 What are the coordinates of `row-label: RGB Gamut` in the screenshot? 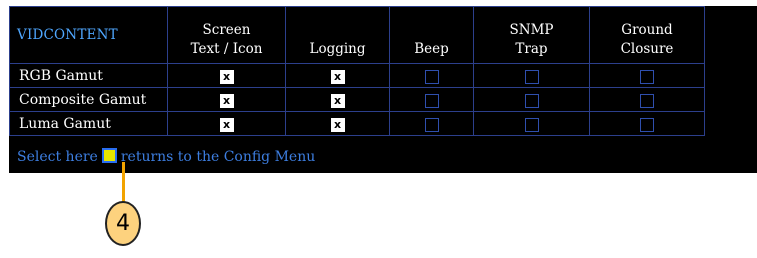 It's located at (88, 75).